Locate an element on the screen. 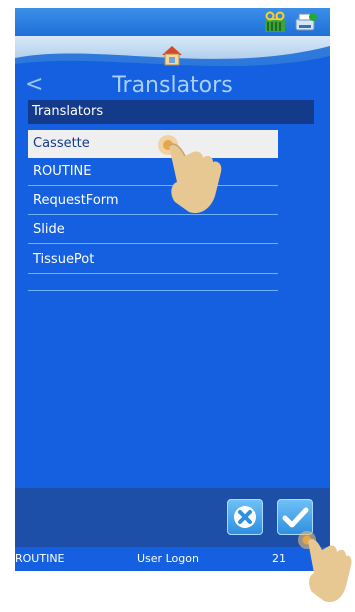 Image resolution: width=355 pixels, height=612 pixels. cancel-x-icon is located at coordinates (245, 517).